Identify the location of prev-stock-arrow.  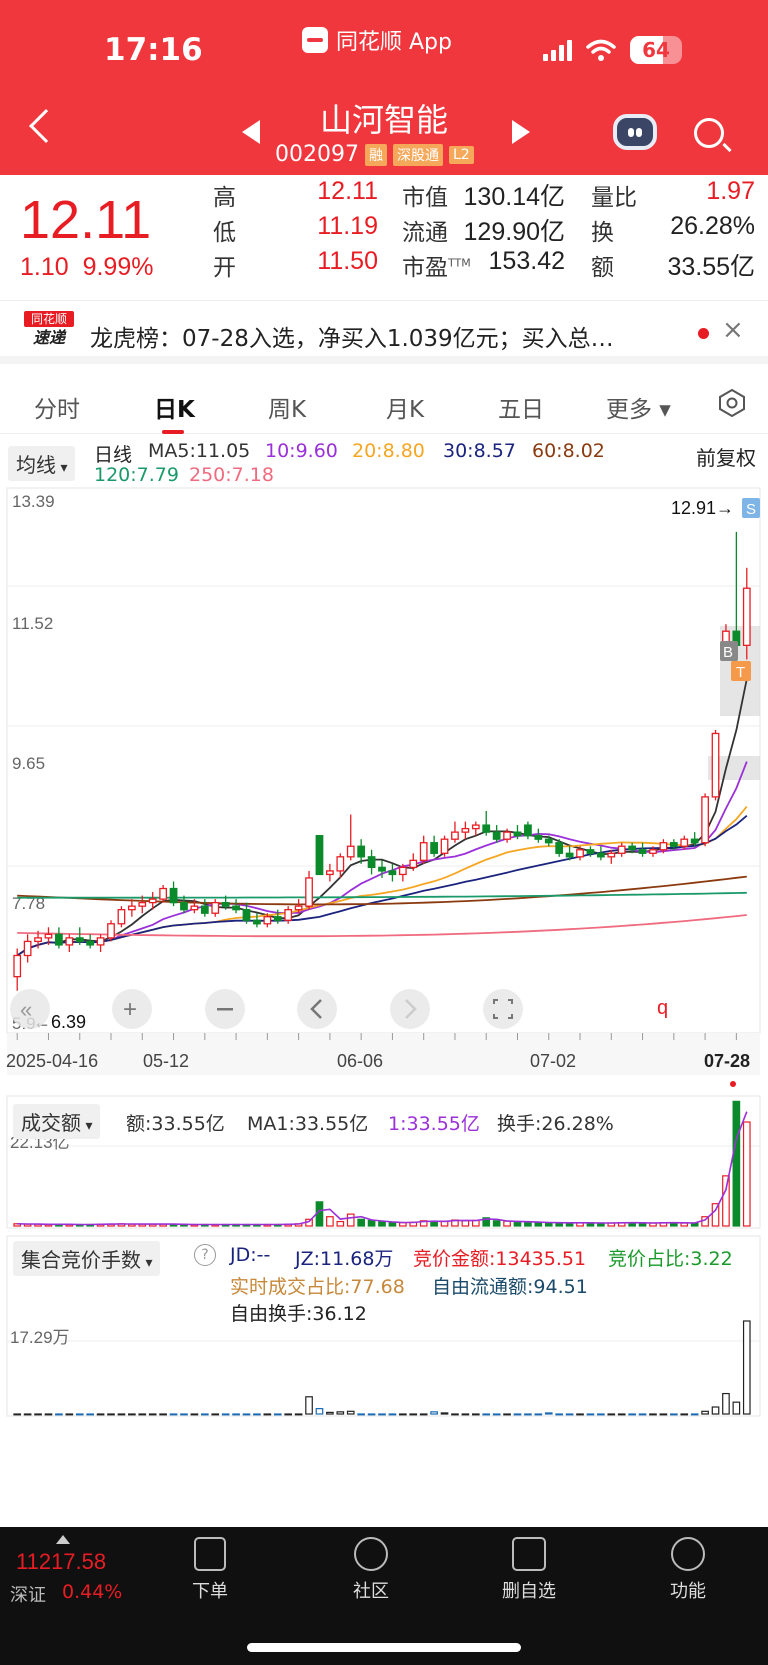
(251, 132).